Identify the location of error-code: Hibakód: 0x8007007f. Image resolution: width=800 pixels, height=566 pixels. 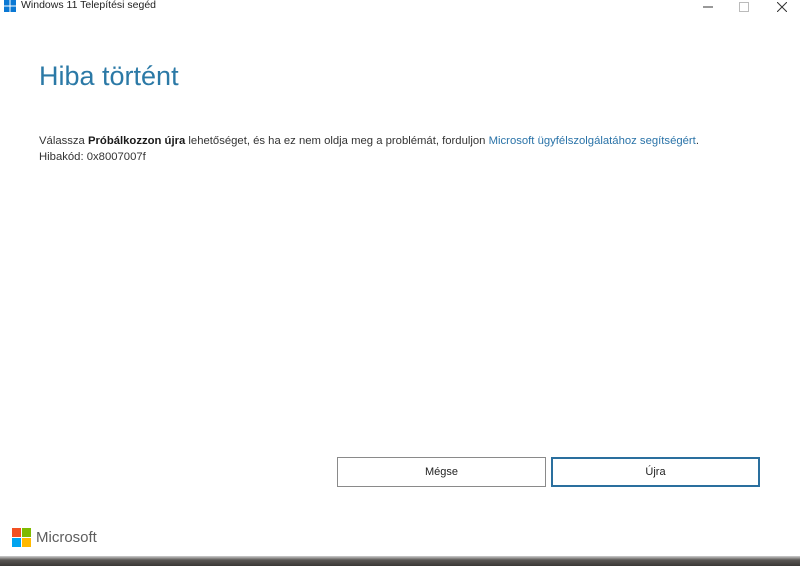
(92, 157).